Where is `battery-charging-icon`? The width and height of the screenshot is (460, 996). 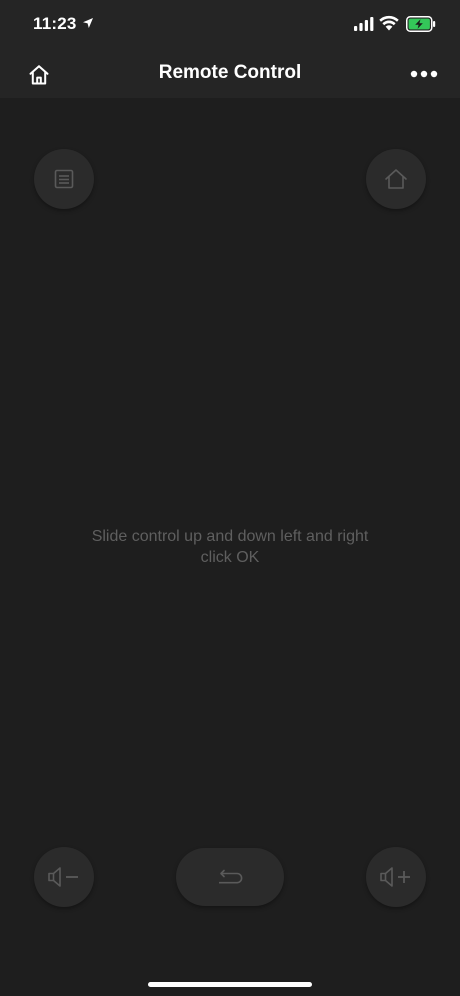 battery-charging-icon is located at coordinates (421, 24).